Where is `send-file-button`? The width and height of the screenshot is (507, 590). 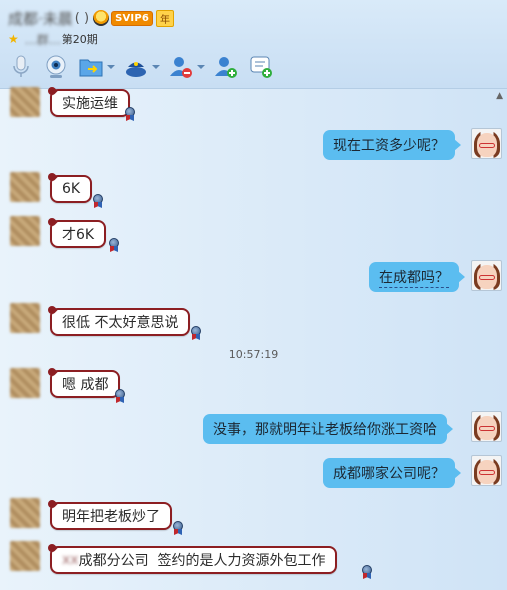
send-file-button is located at coordinates (91, 67).